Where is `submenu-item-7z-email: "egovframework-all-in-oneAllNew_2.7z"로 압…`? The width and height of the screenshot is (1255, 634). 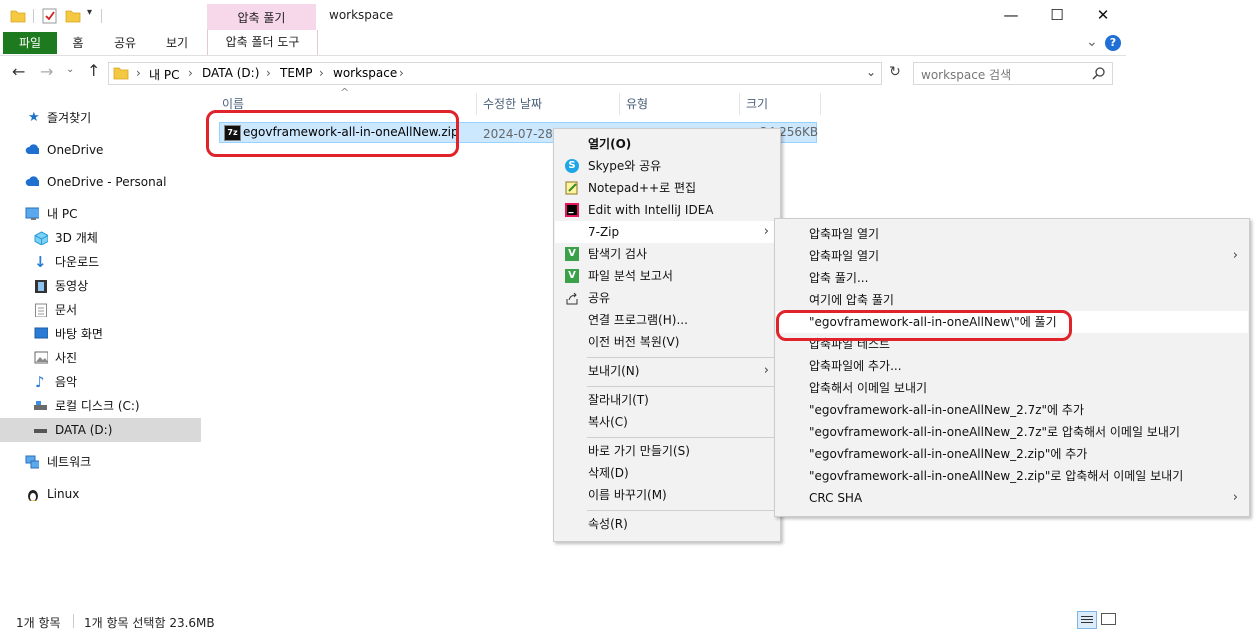 submenu-item-7z-email: "egovframework-all-in-oneAllNew_2.7z"로 압… is located at coordinates (1012, 432).